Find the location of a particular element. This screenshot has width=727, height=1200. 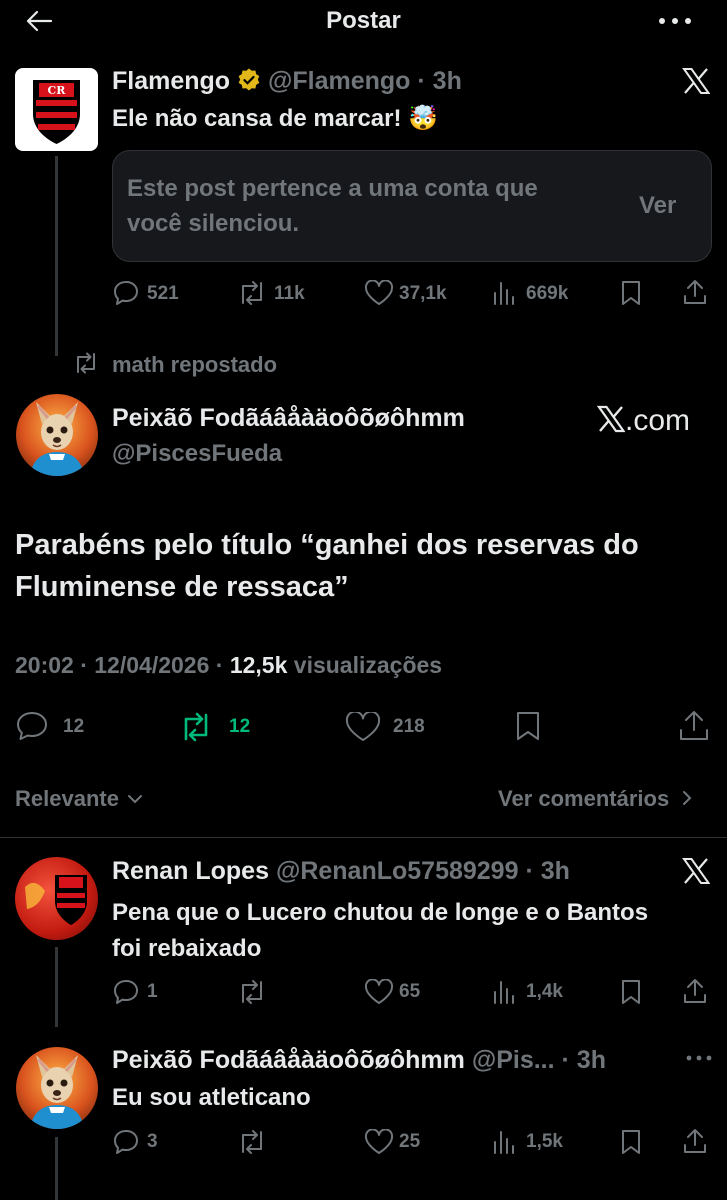

sort-label: Relevante is located at coordinates (67, 798).